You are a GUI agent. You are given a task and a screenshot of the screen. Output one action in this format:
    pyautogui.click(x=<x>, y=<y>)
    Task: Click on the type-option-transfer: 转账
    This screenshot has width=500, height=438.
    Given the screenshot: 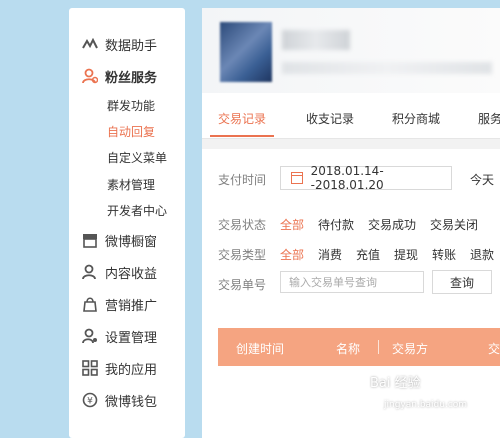 What is the action you would take?
    pyautogui.click(x=444, y=254)
    